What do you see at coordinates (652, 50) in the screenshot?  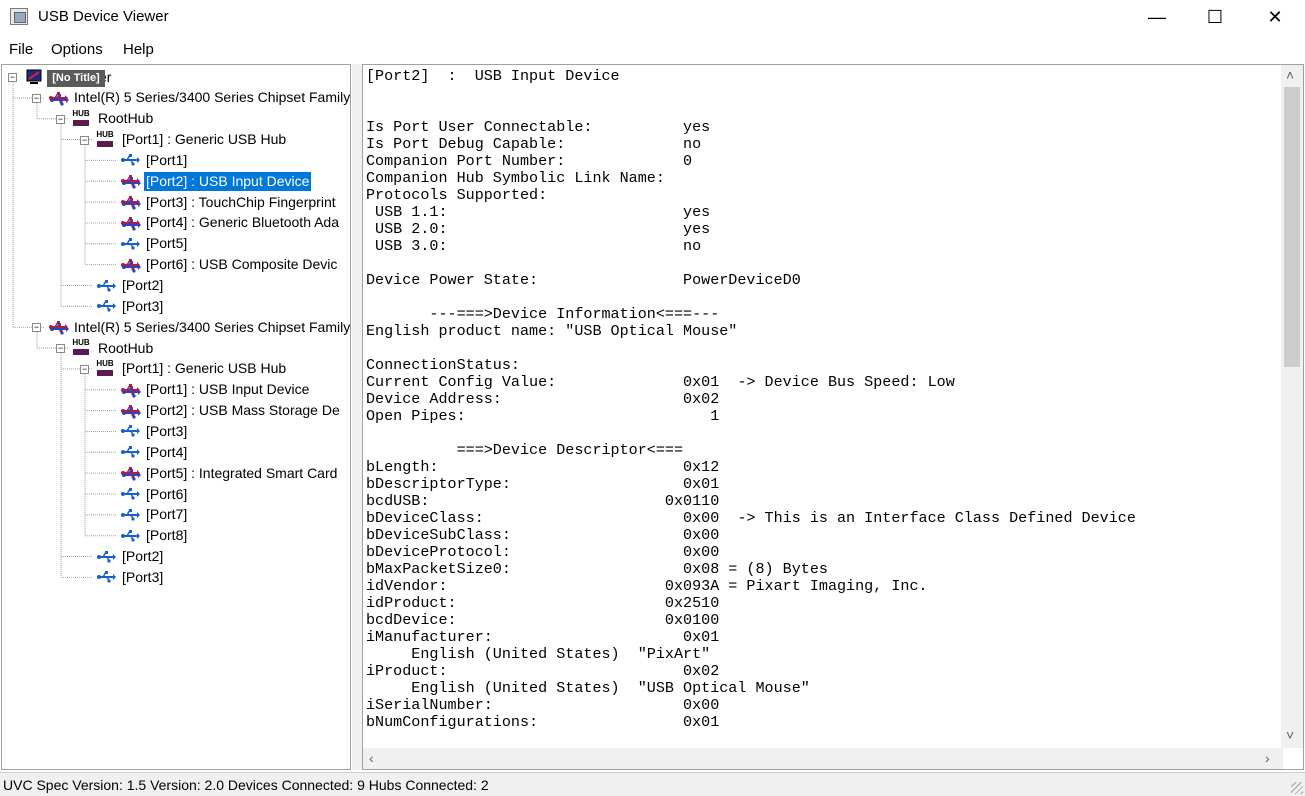 I see `menu-bar: File Options Help` at bounding box center [652, 50].